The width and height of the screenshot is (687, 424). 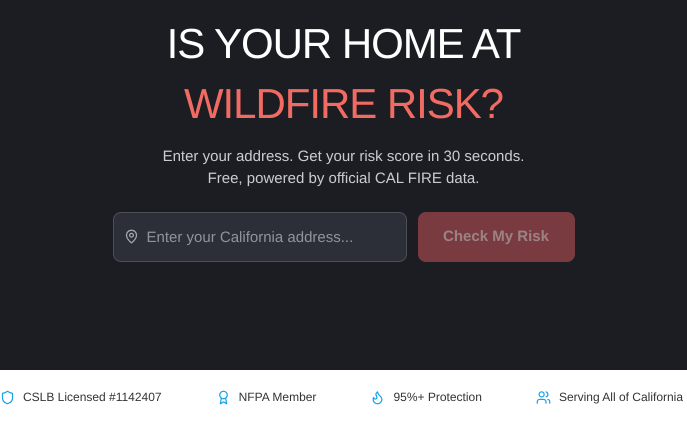 I want to click on map-pin-icon, so click(x=131, y=236).